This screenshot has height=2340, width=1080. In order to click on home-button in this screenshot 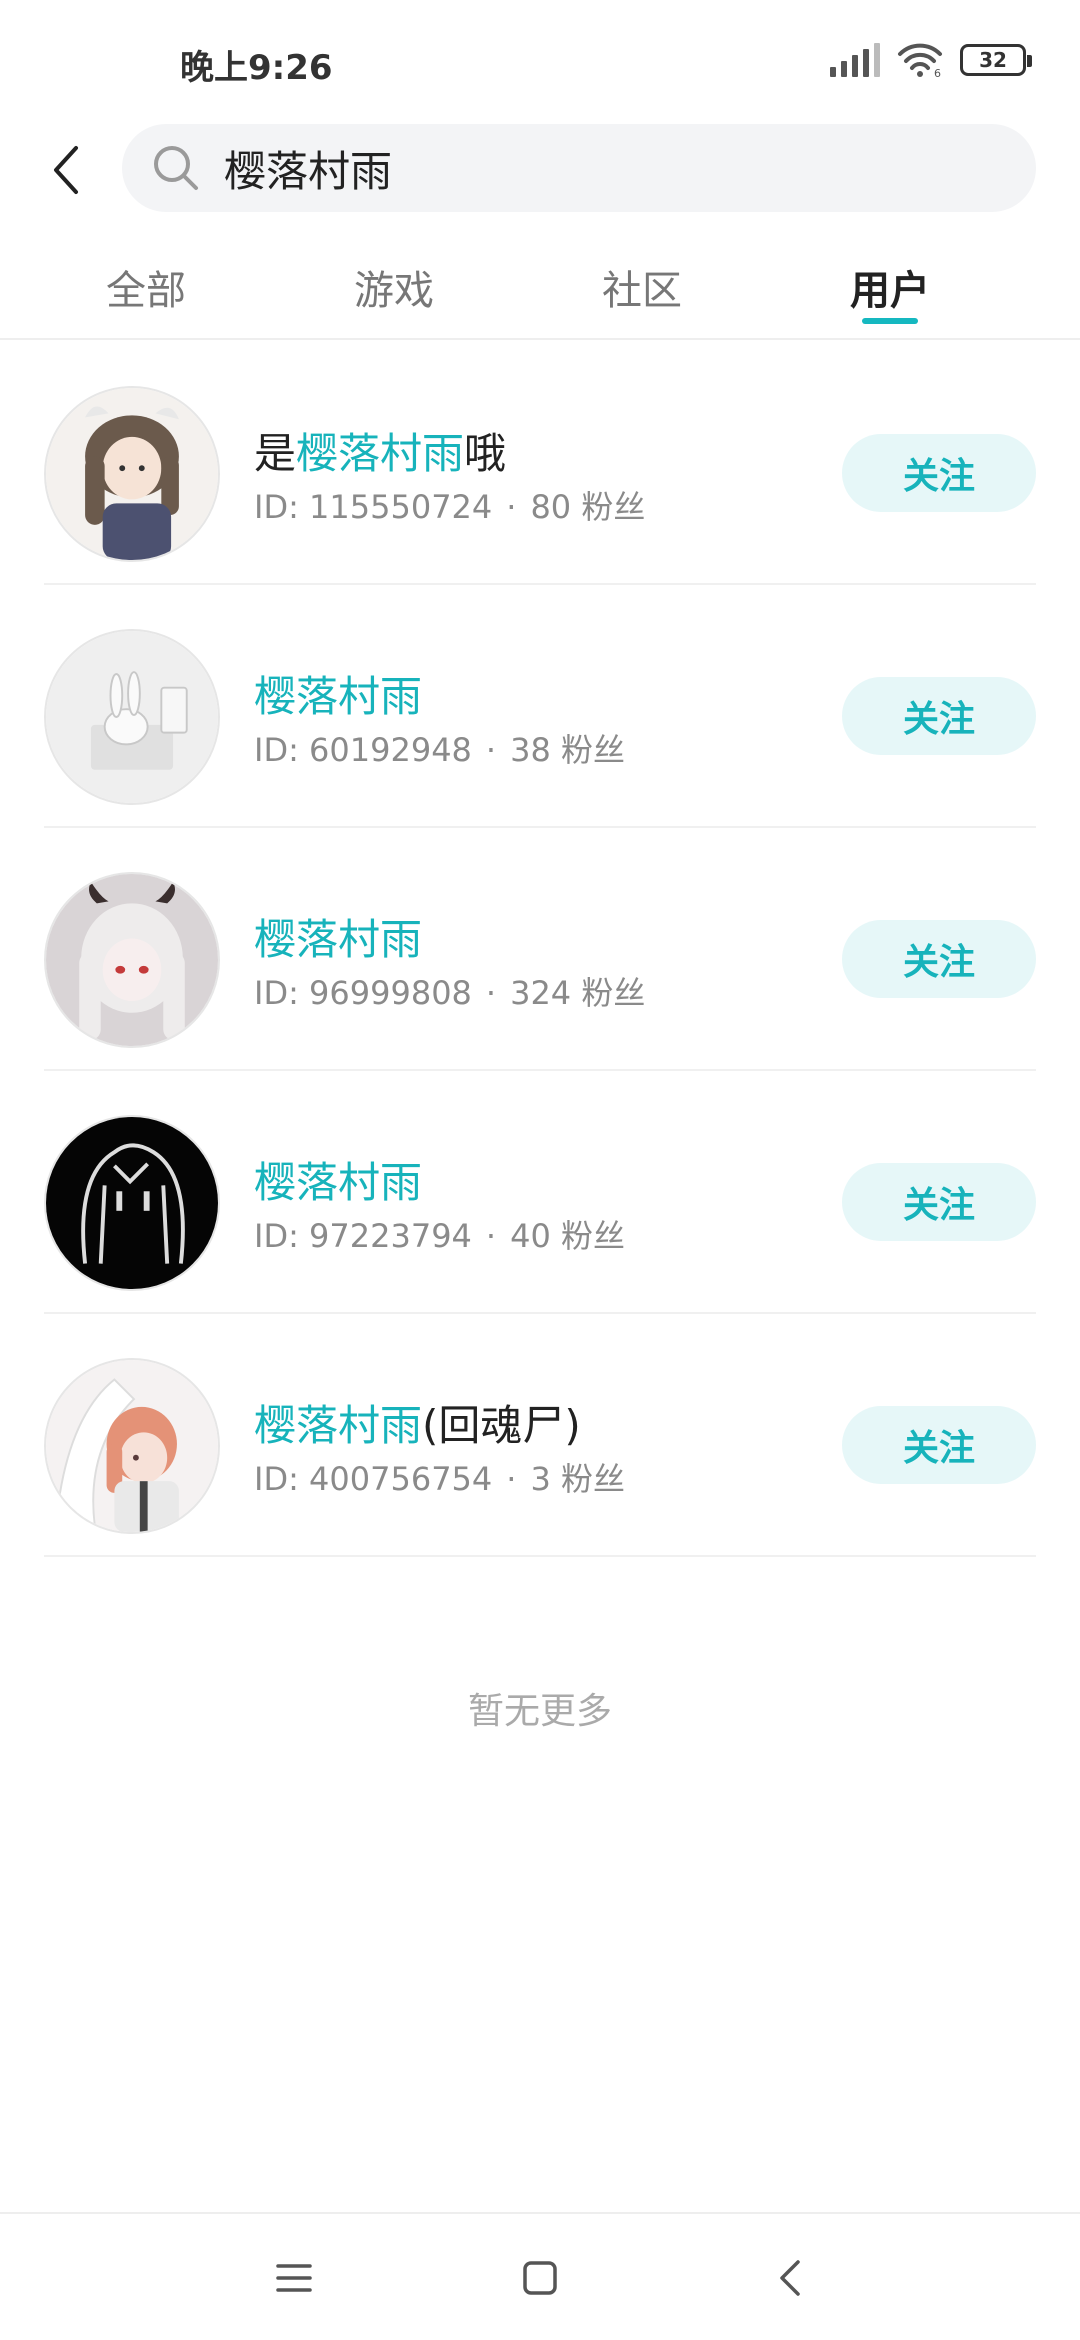, I will do `click(540, 2278)`.